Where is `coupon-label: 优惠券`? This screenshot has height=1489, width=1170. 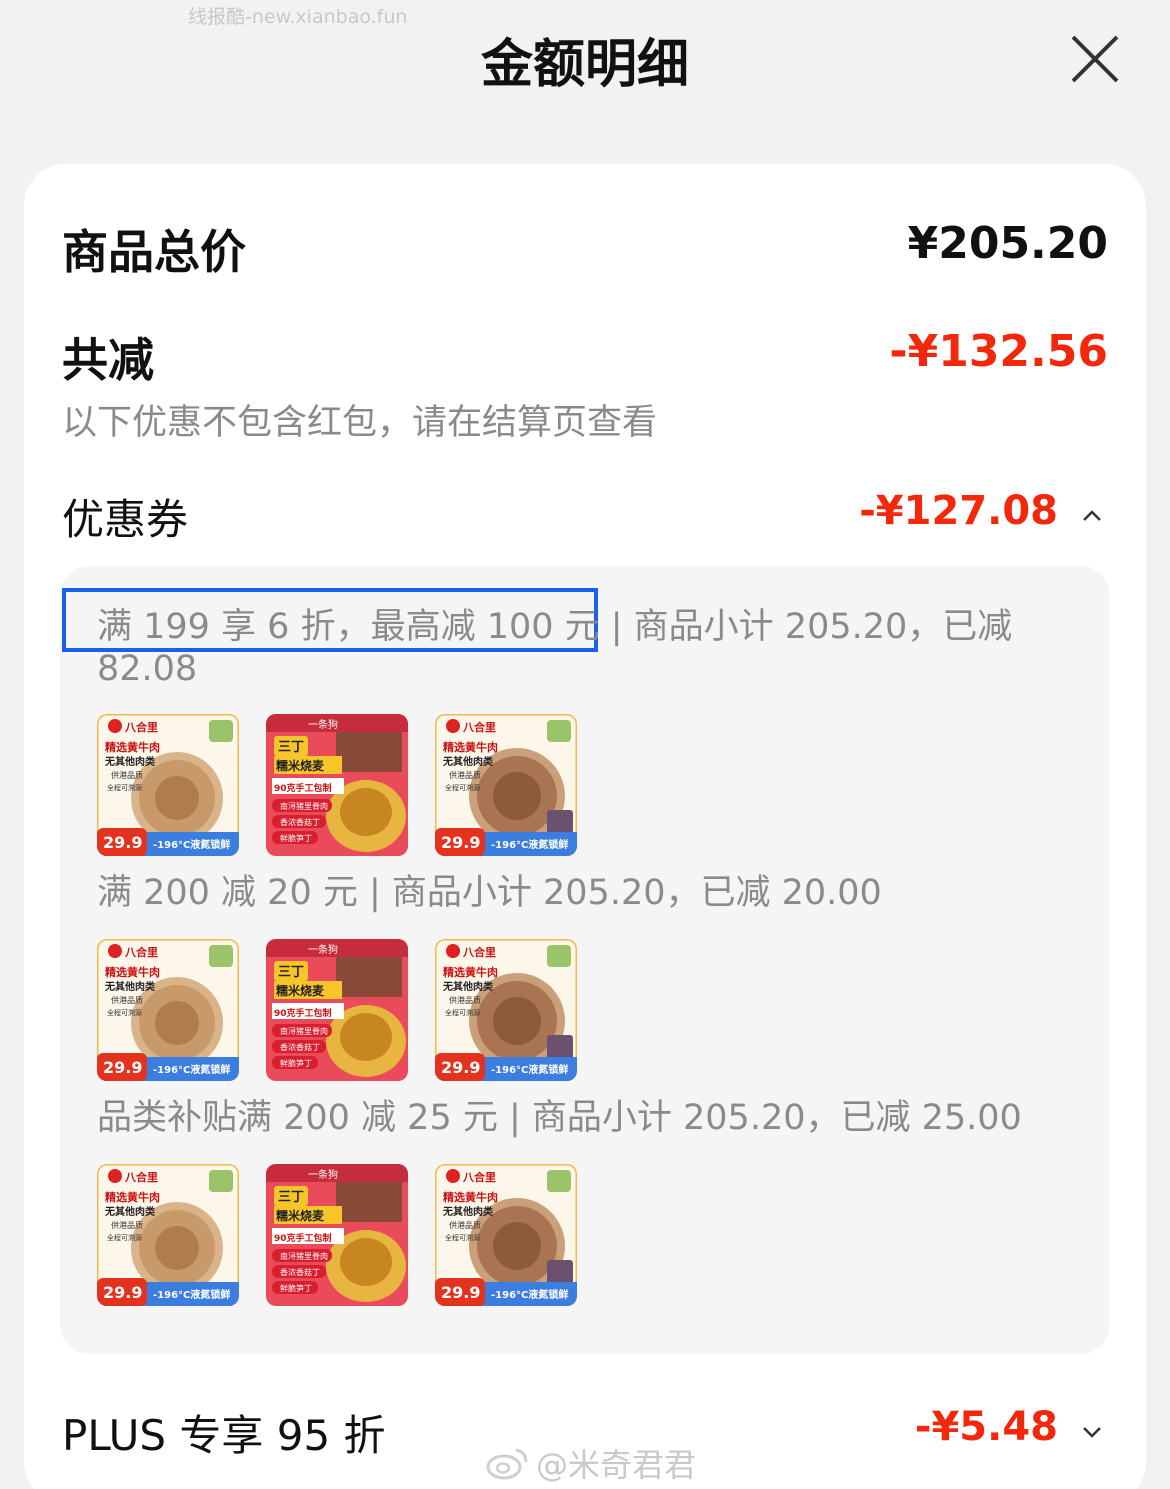 coupon-label: 优惠券 is located at coordinates (125, 519).